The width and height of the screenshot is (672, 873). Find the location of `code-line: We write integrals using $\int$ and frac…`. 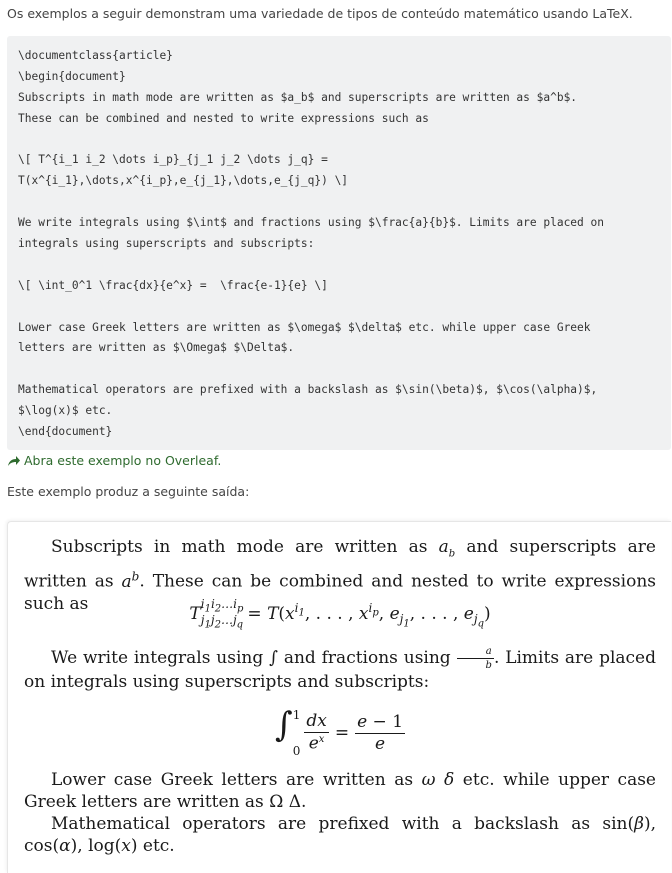

code-line: We write integrals using $\int$ and frac… is located at coordinates (311, 223).